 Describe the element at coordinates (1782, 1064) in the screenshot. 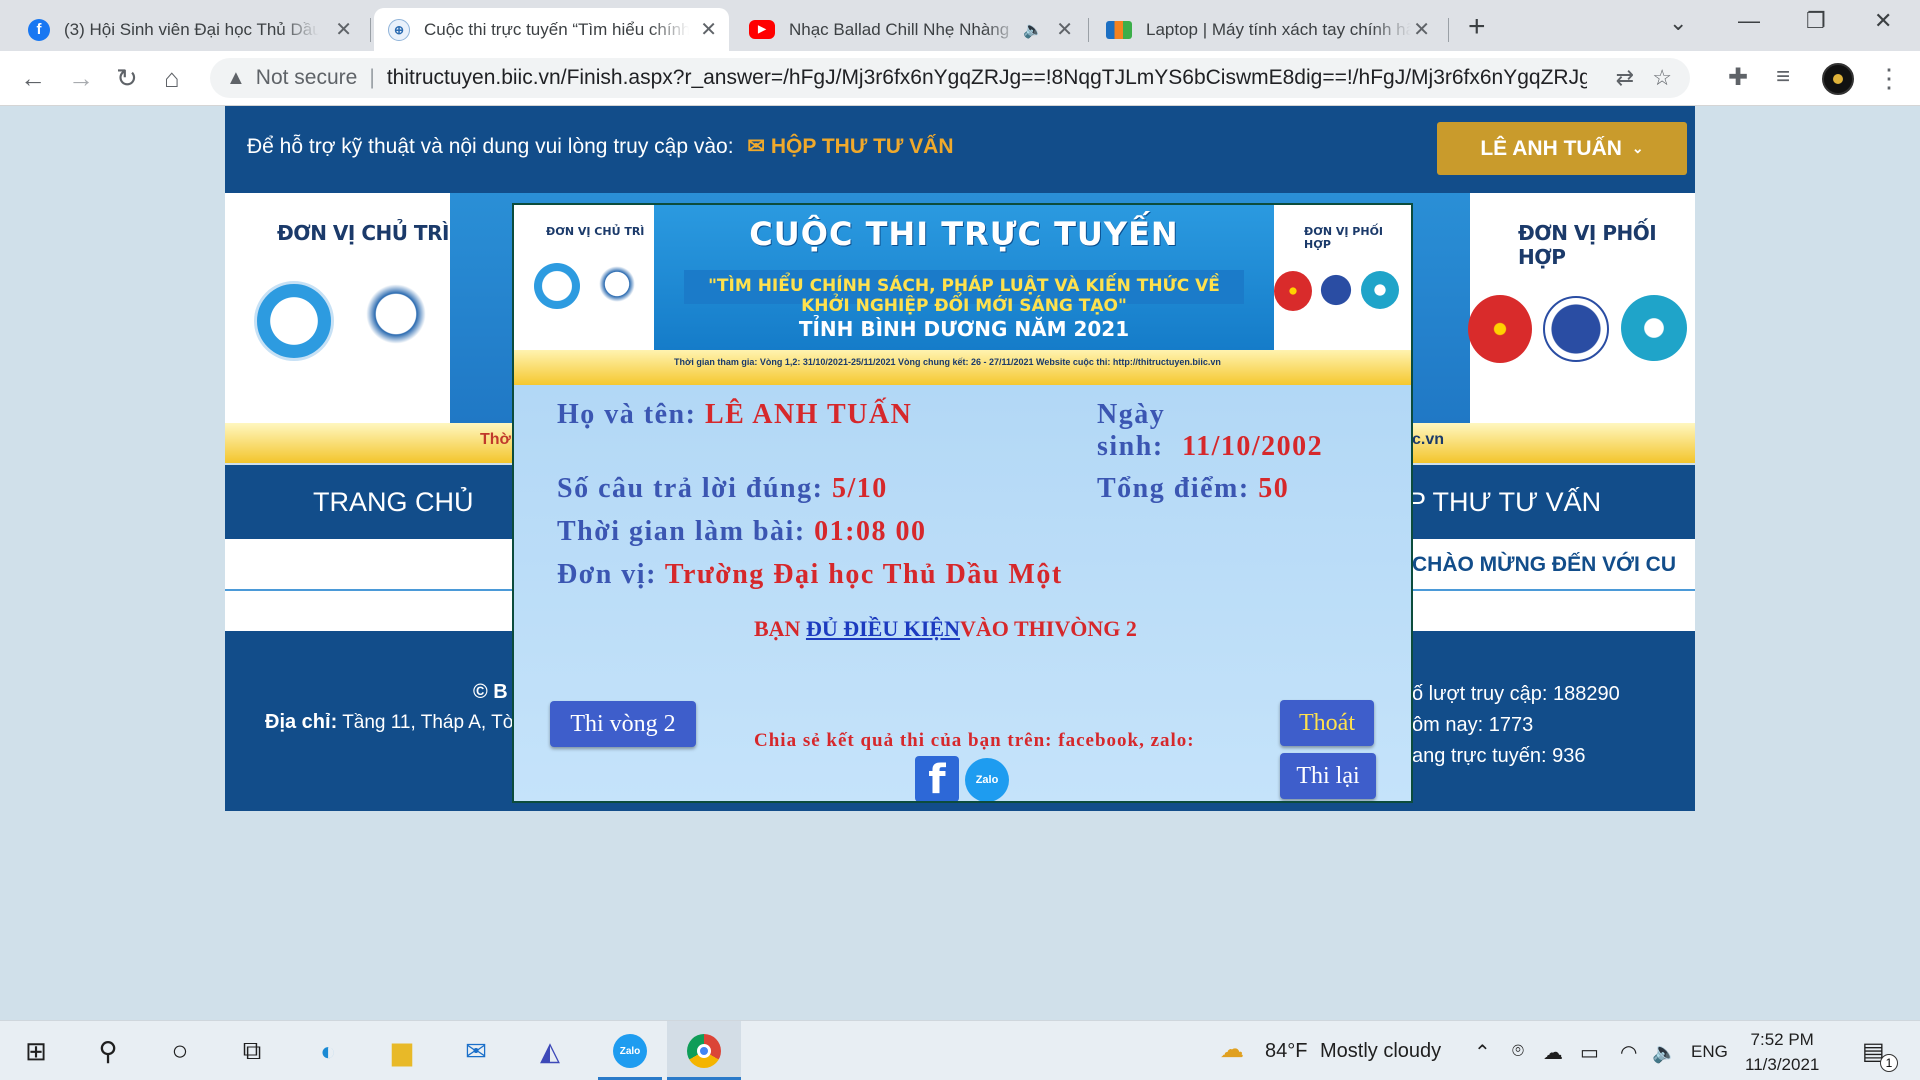

I see `clock-date: 11/3/2021` at that location.